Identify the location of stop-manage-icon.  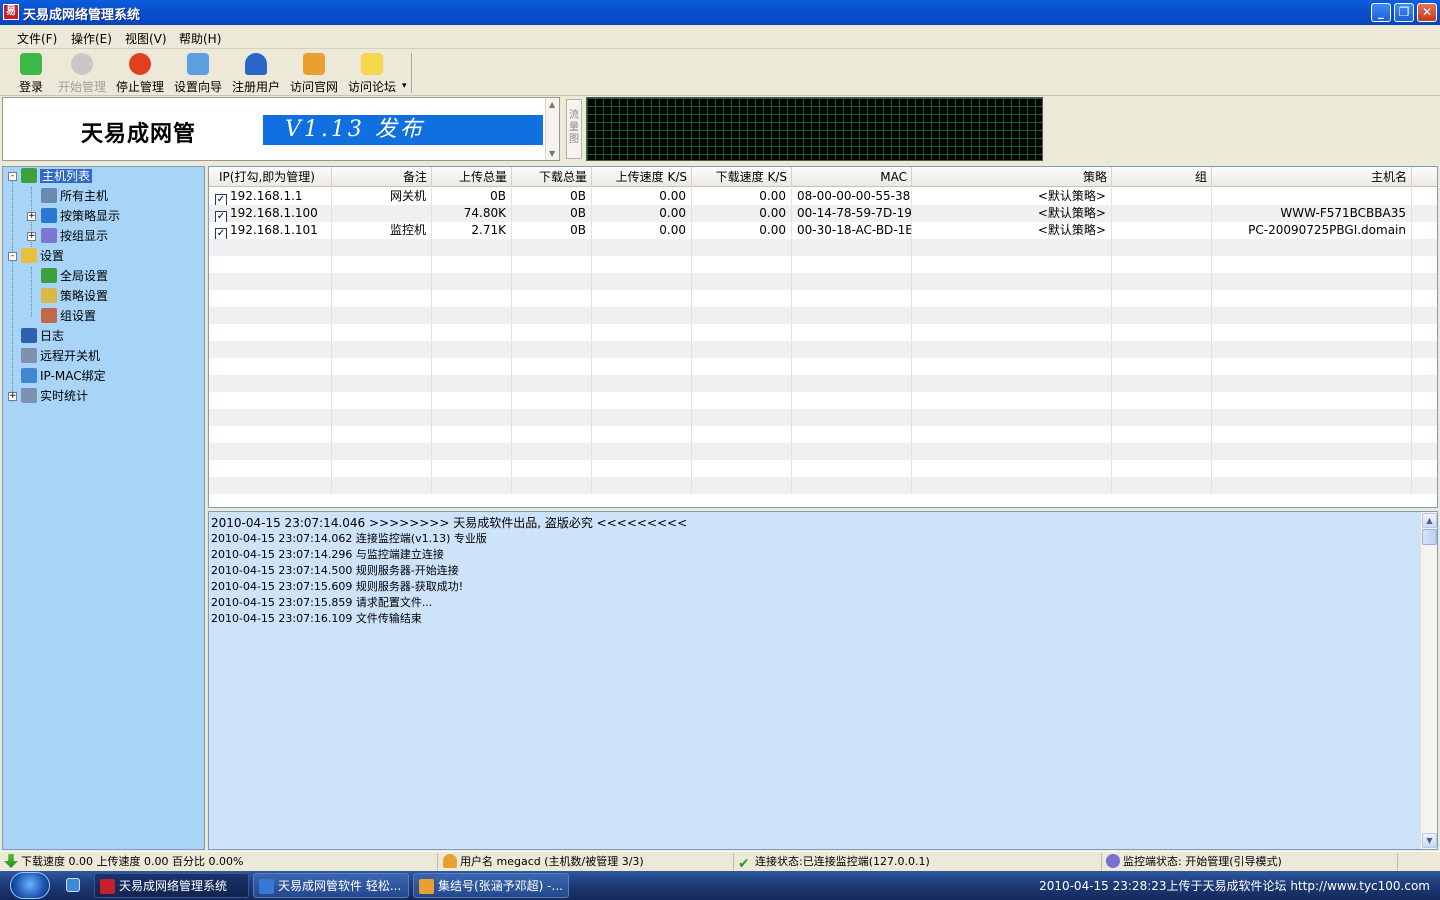
(140, 64).